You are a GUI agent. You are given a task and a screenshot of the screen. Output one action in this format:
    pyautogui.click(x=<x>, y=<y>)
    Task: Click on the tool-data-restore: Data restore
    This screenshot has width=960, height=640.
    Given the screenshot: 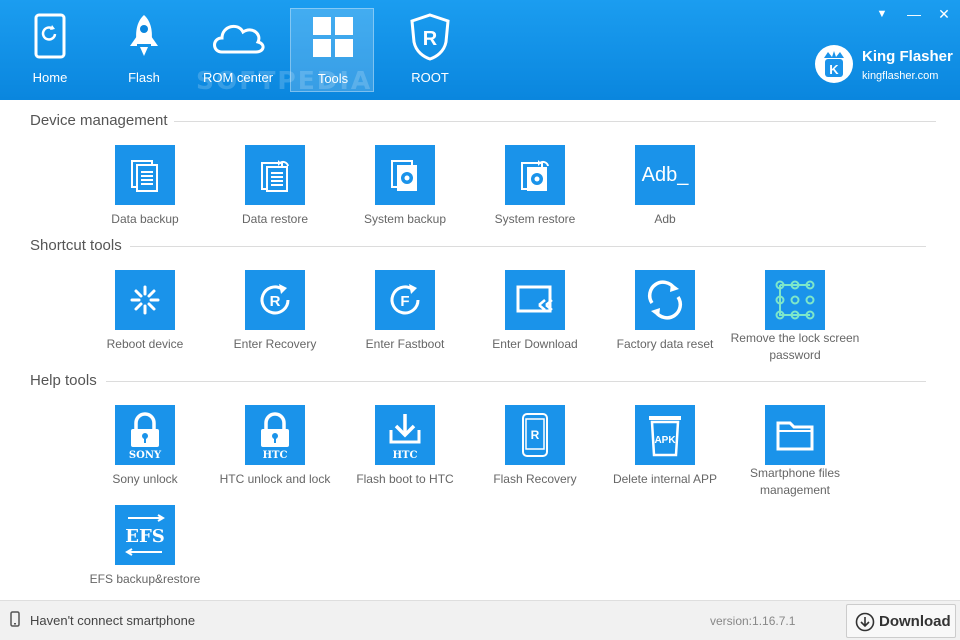 What is the action you would take?
    pyautogui.click(x=275, y=190)
    